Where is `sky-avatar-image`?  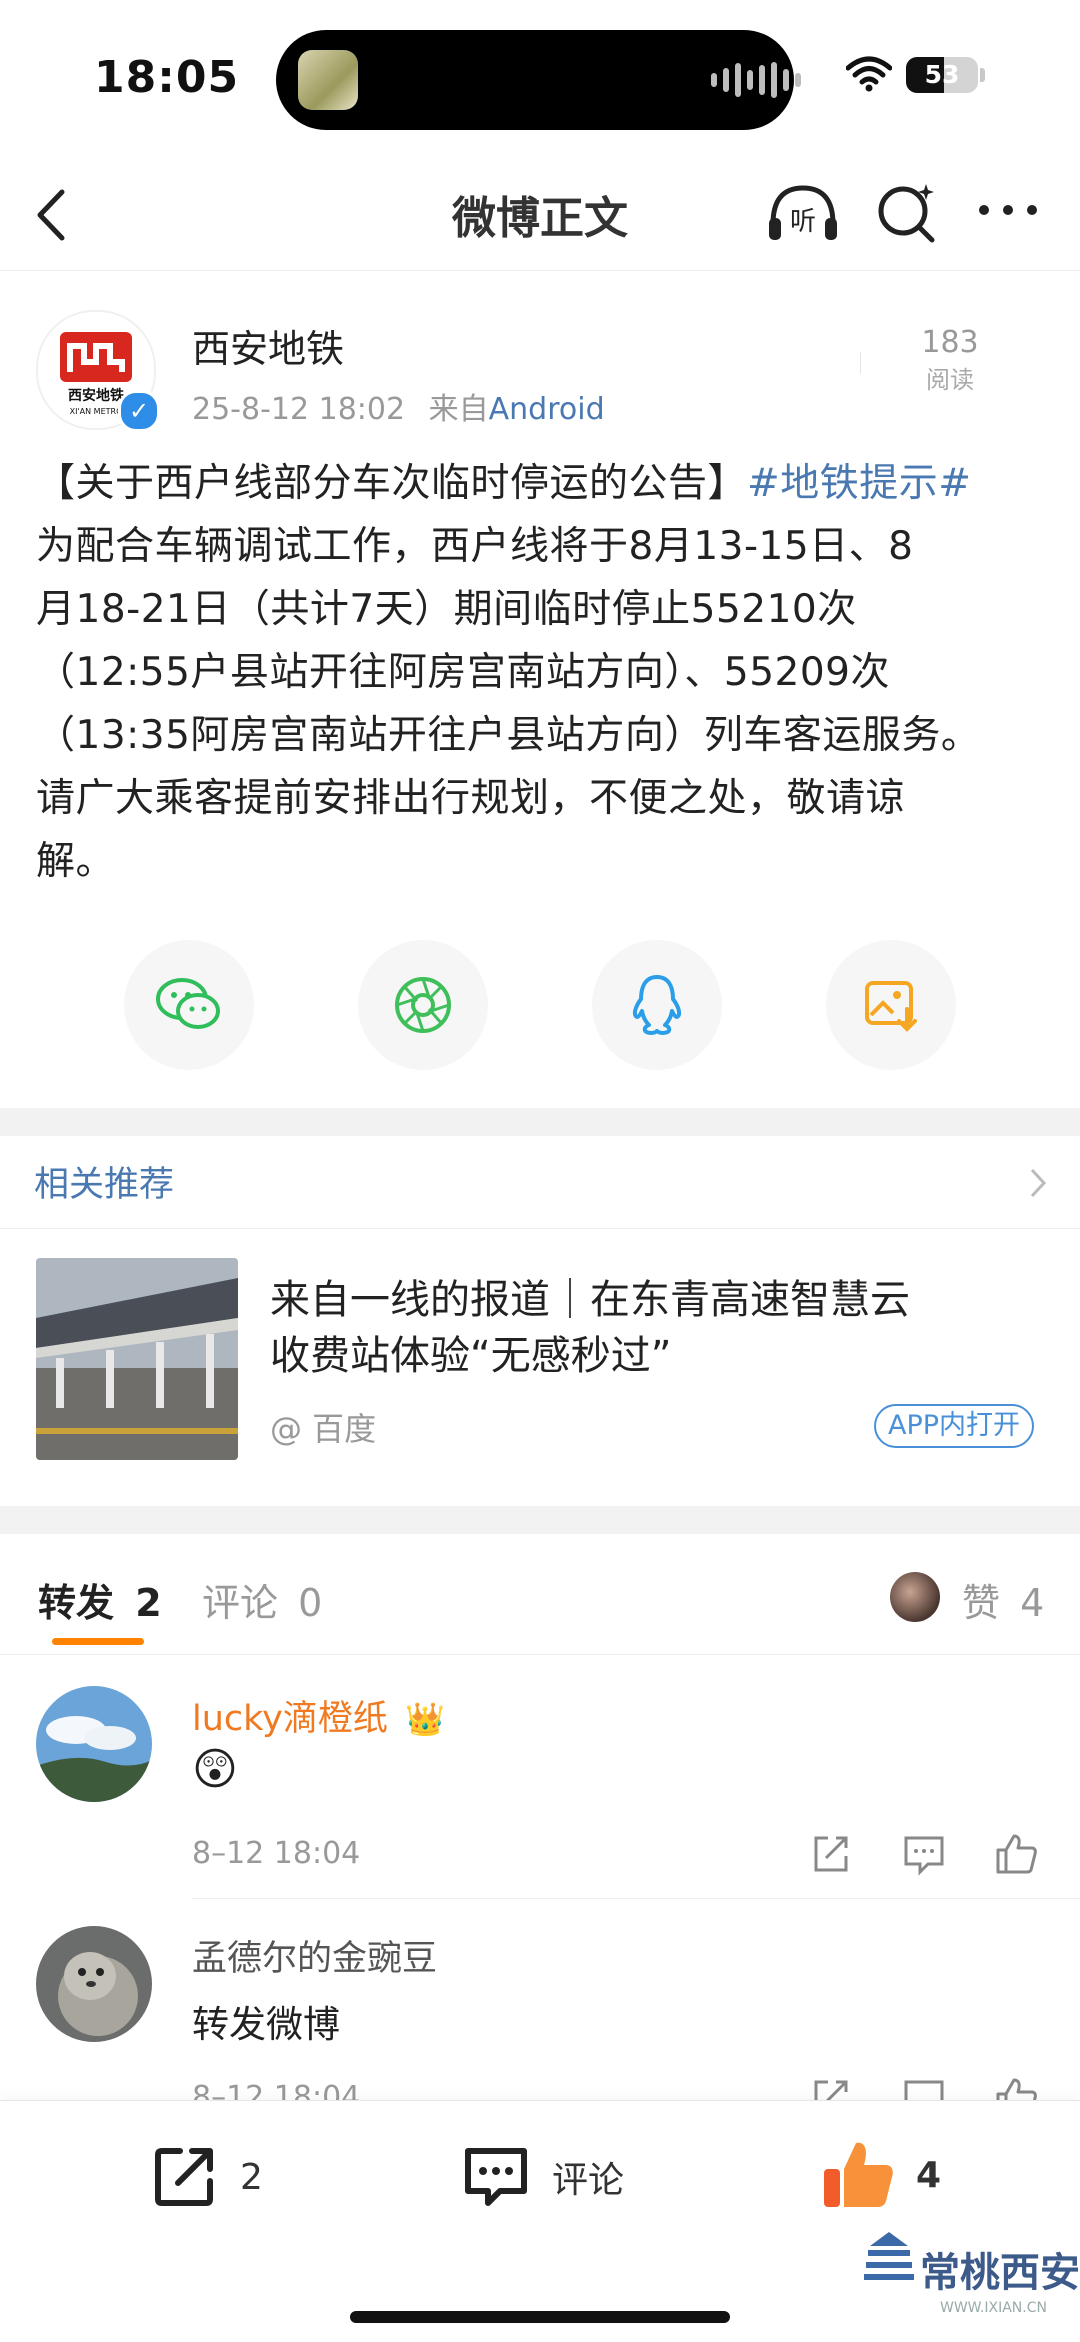 sky-avatar-image is located at coordinates (94, 1744).